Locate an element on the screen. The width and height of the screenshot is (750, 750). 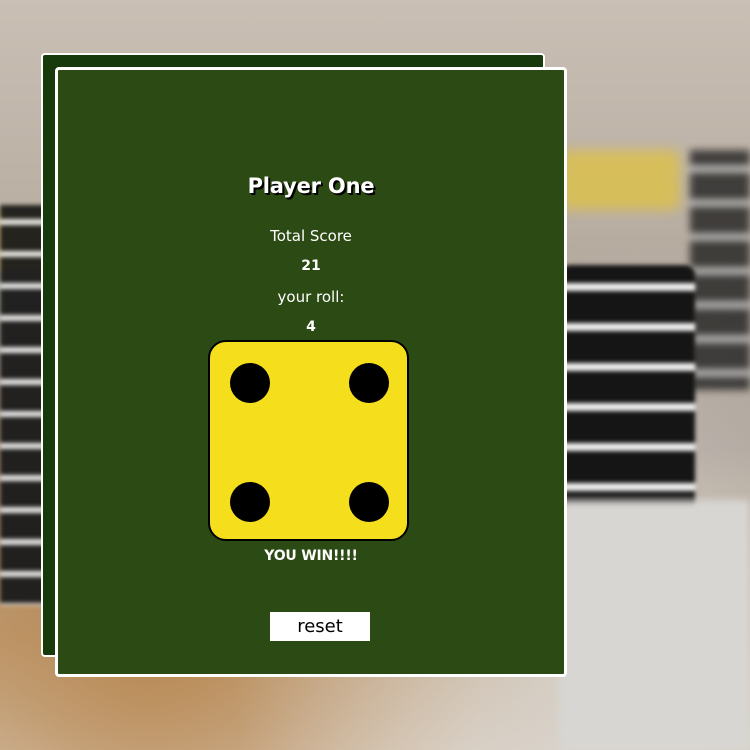
result-message: YOU WIN!!!! is located at coordinates (311, 556).